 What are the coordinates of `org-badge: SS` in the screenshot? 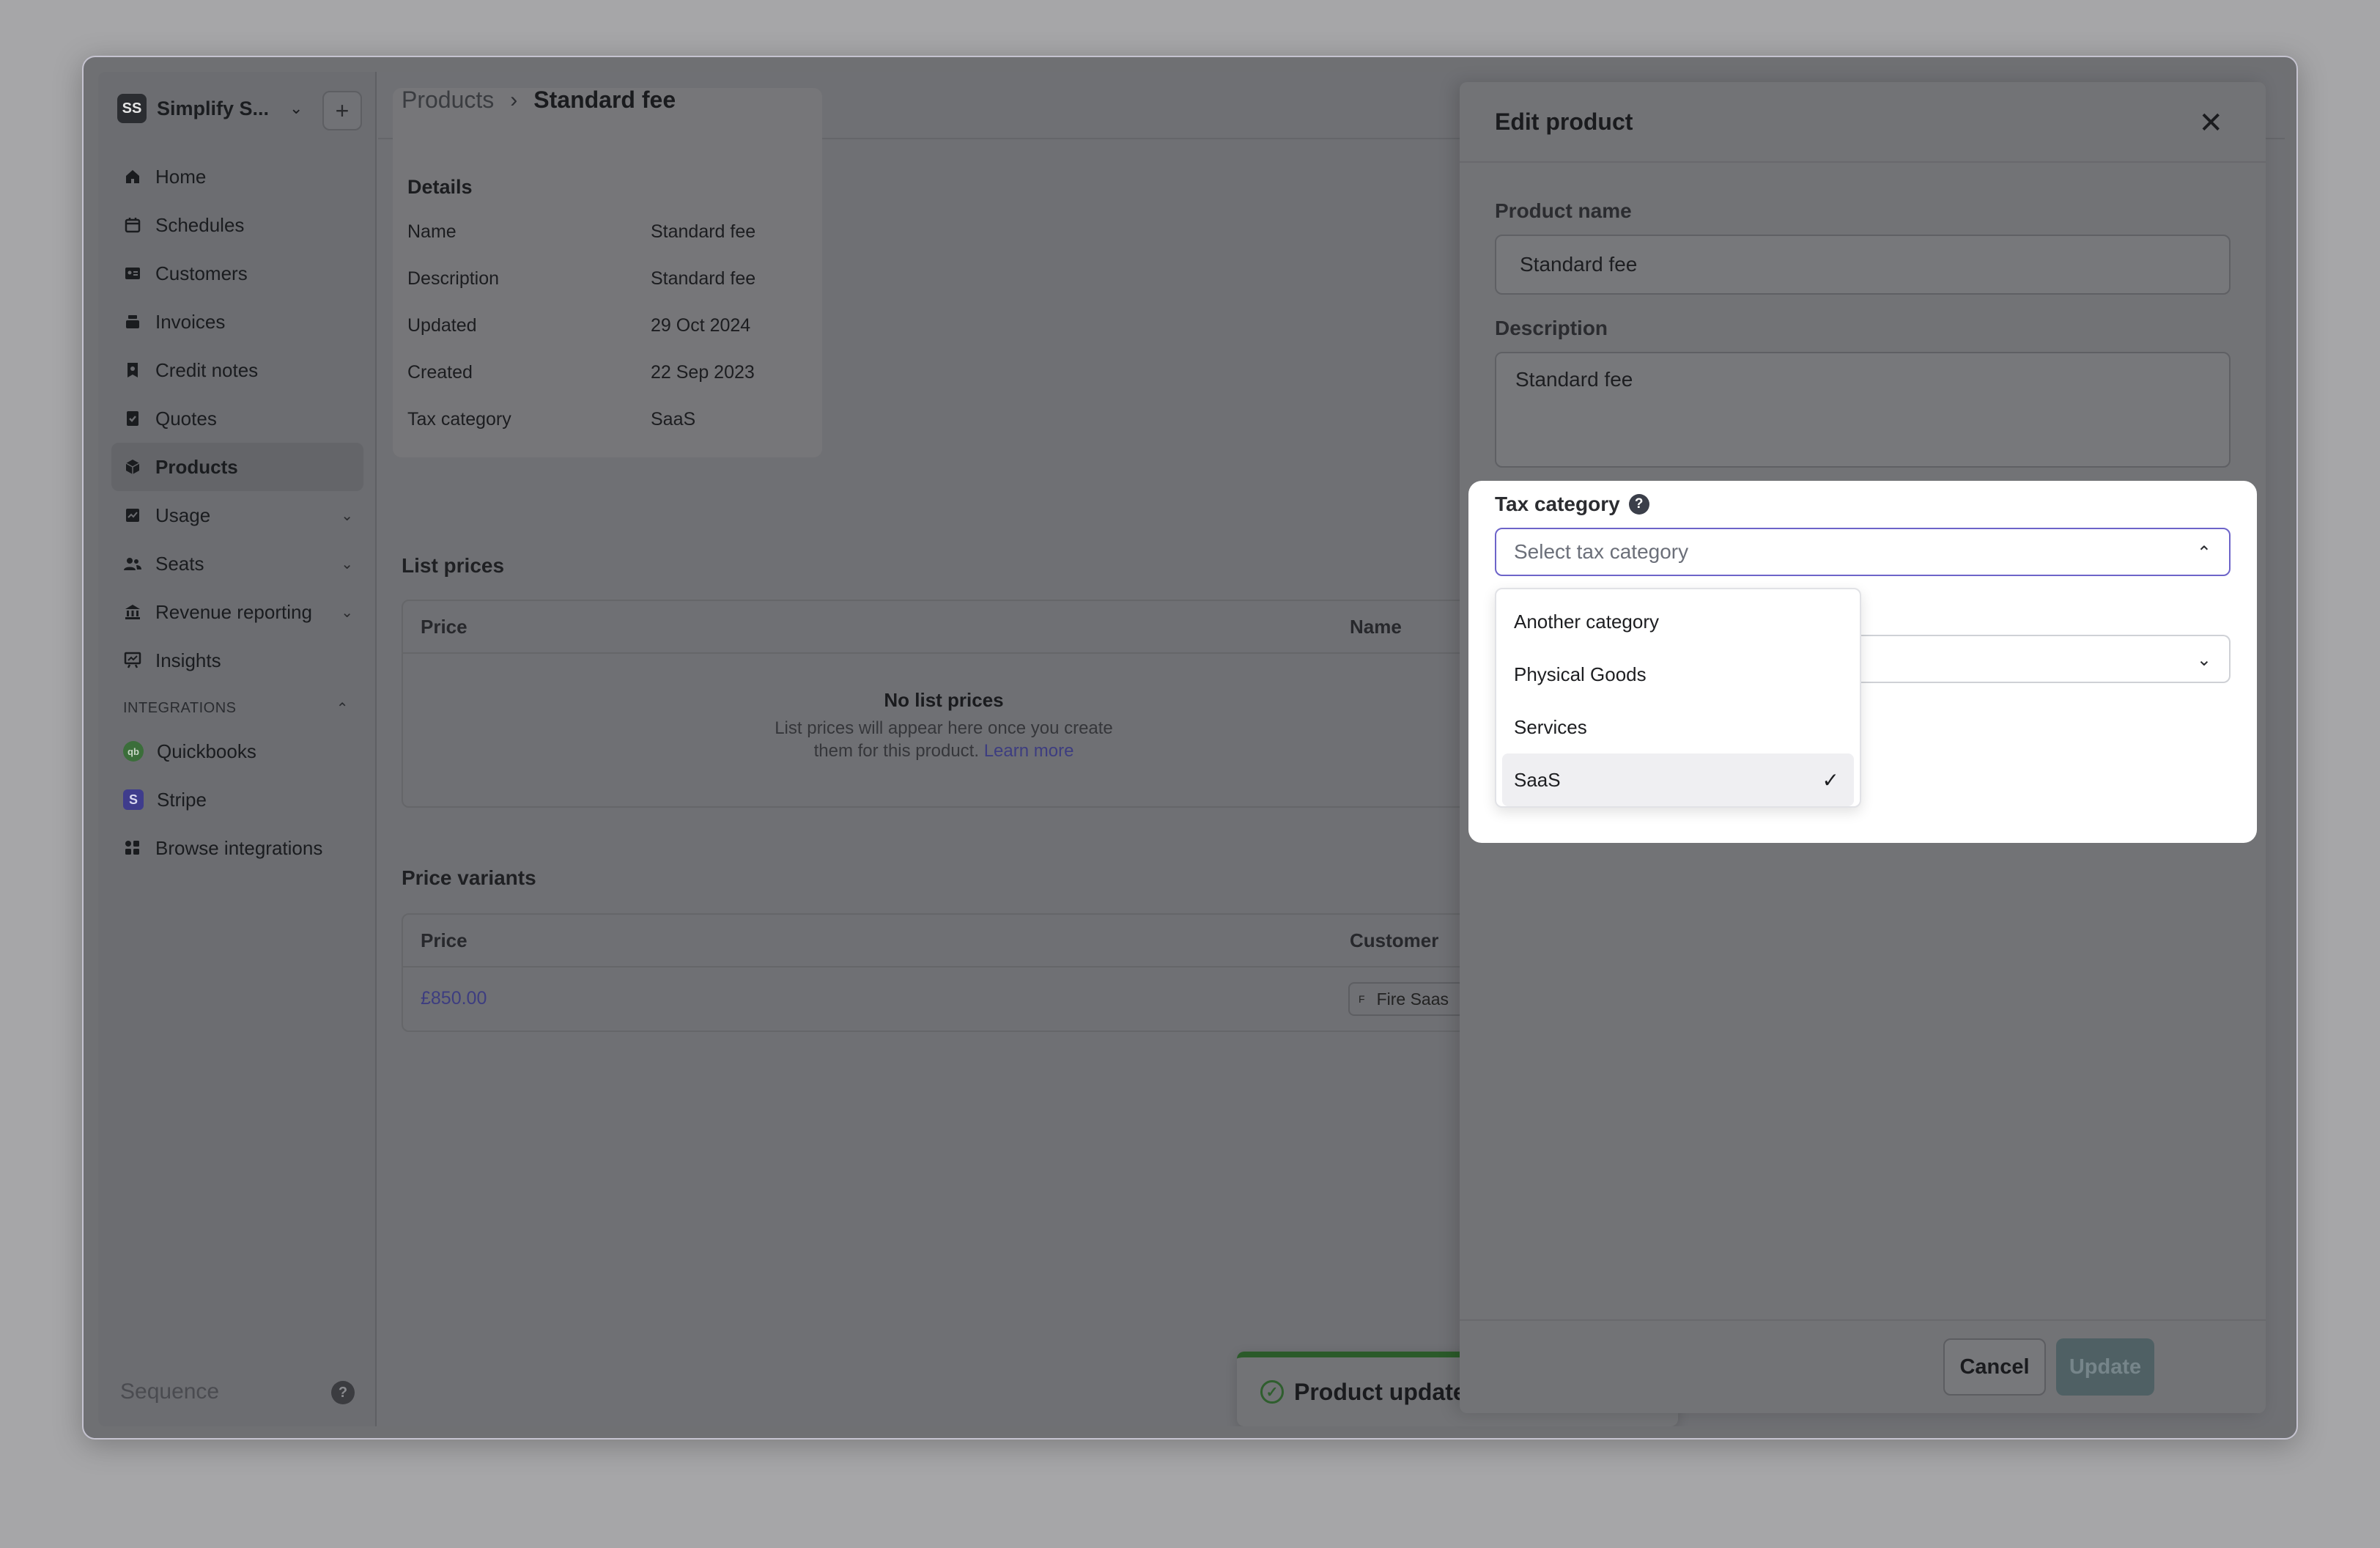 It's located at (132, 108).